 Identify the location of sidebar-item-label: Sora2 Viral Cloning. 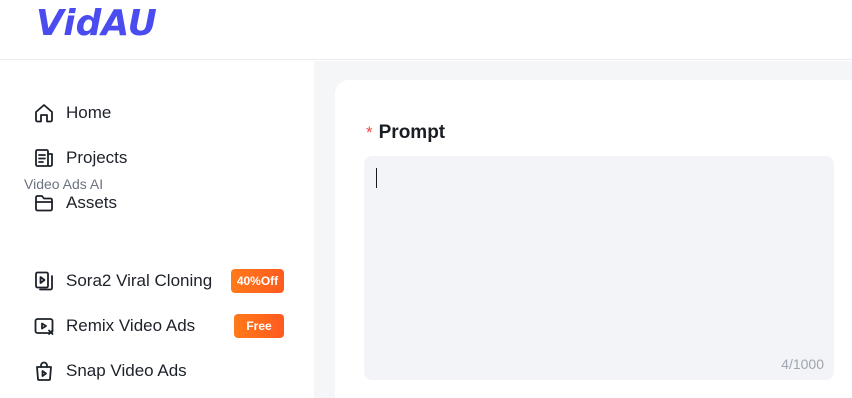
(139, 280).